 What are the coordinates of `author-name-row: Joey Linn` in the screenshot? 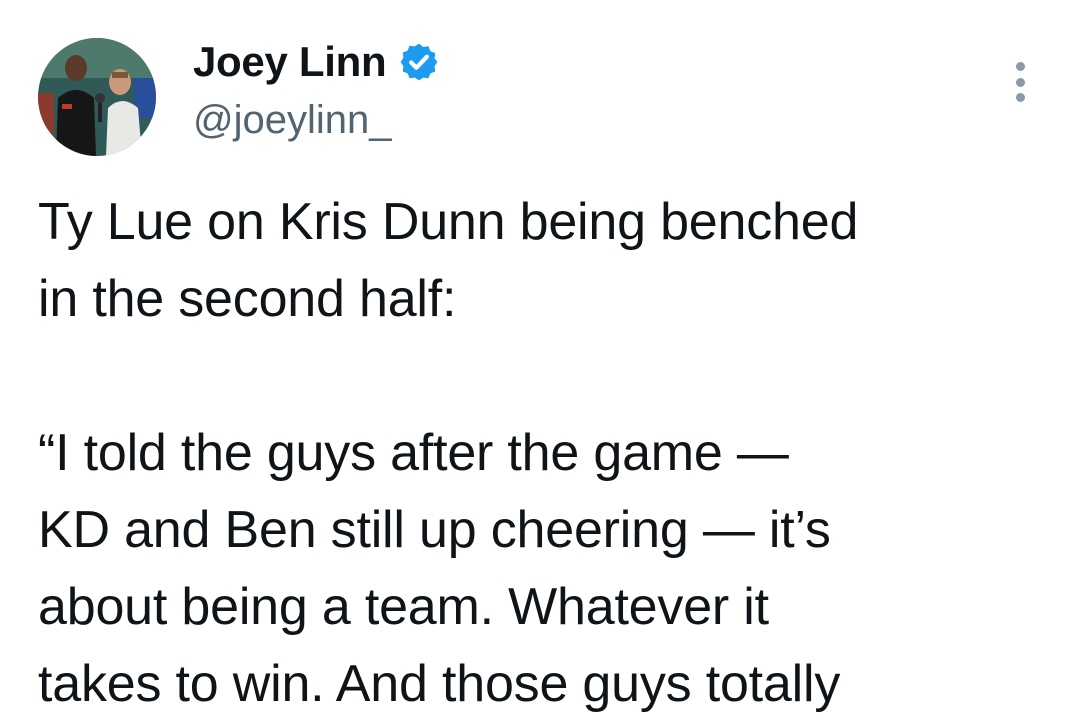 It's located at (316, 62).